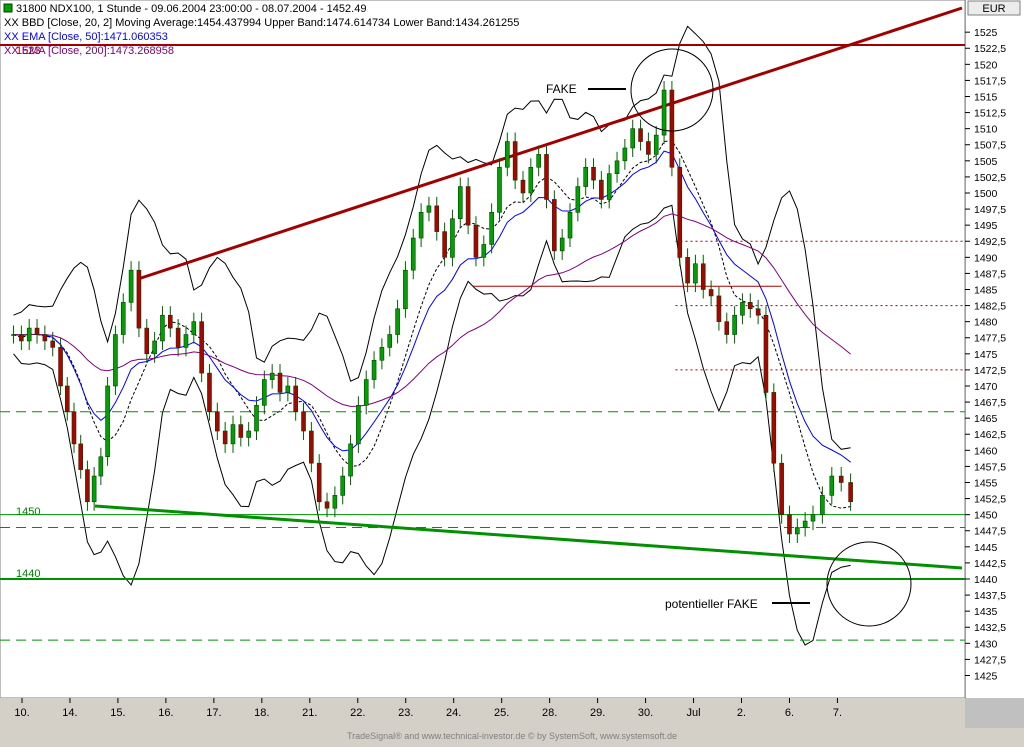 The height and width of the screenshot is (747, 1024). I want to click on y-tick-label: 1512,5, so click(990, 114).